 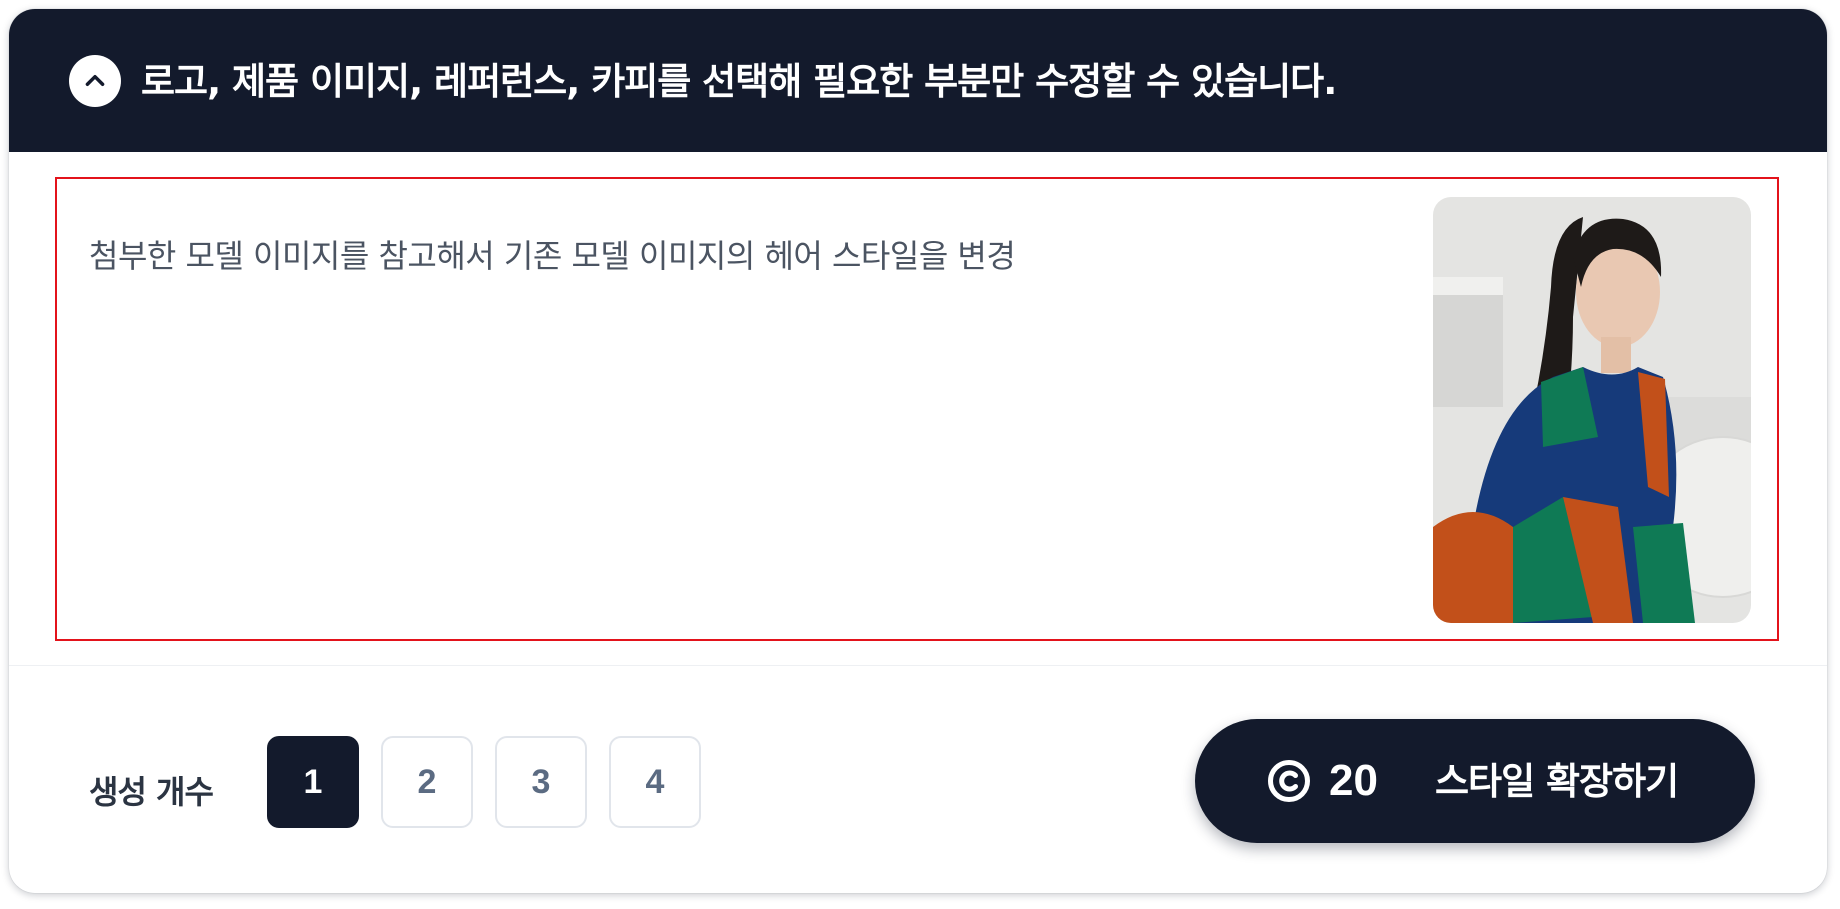 I want to click on count-option-3: 3, so click(x=541, y=782).